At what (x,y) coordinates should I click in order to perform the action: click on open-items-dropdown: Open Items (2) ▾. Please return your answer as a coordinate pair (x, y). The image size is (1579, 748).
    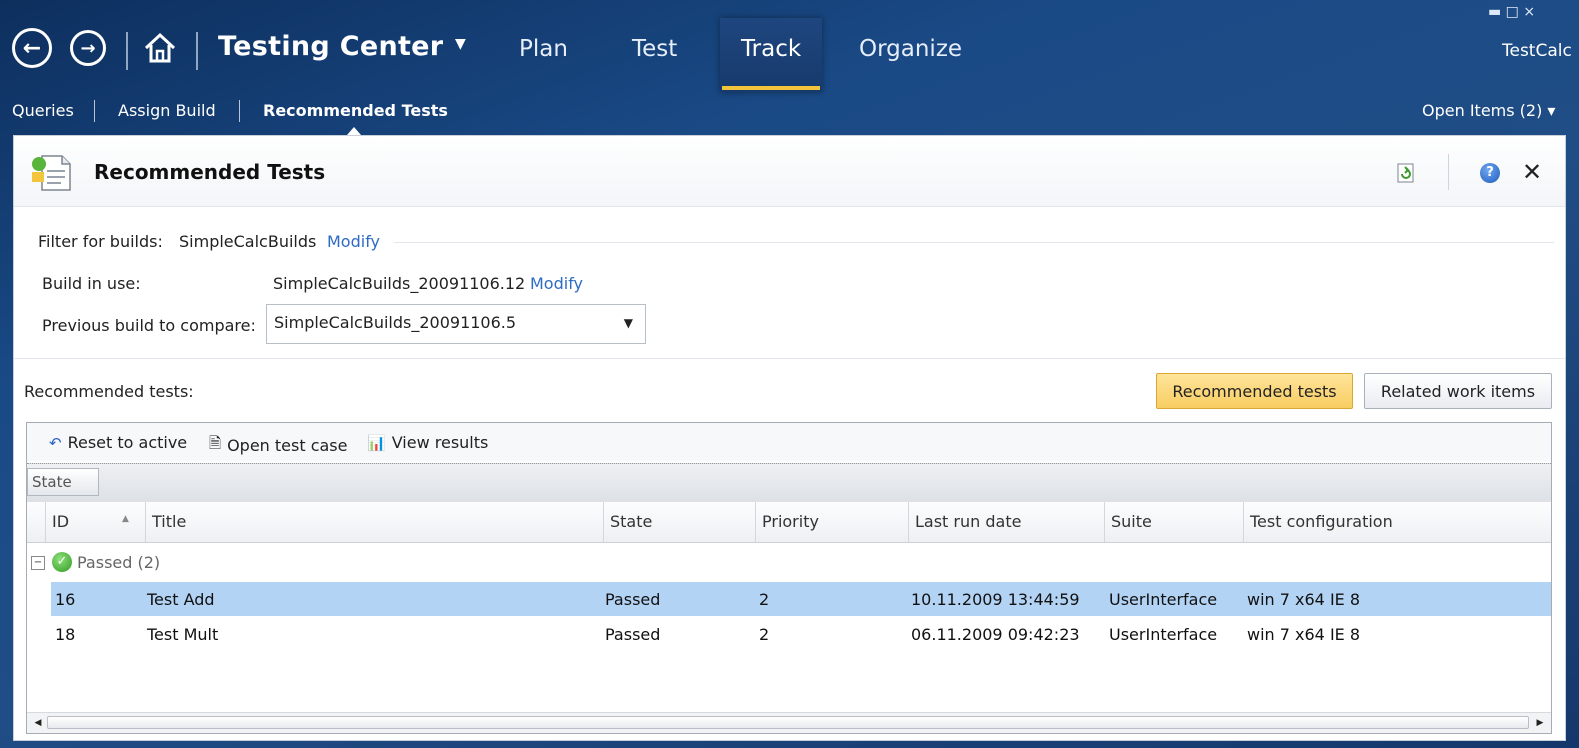
    Looking at the image, I should click on (1488, 110).